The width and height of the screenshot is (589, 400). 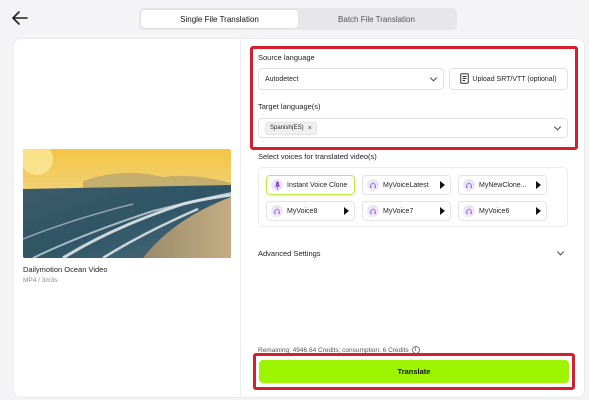 I want to click on voice-option-myvoice6: MyVoice6, so click(x=502, y=211).